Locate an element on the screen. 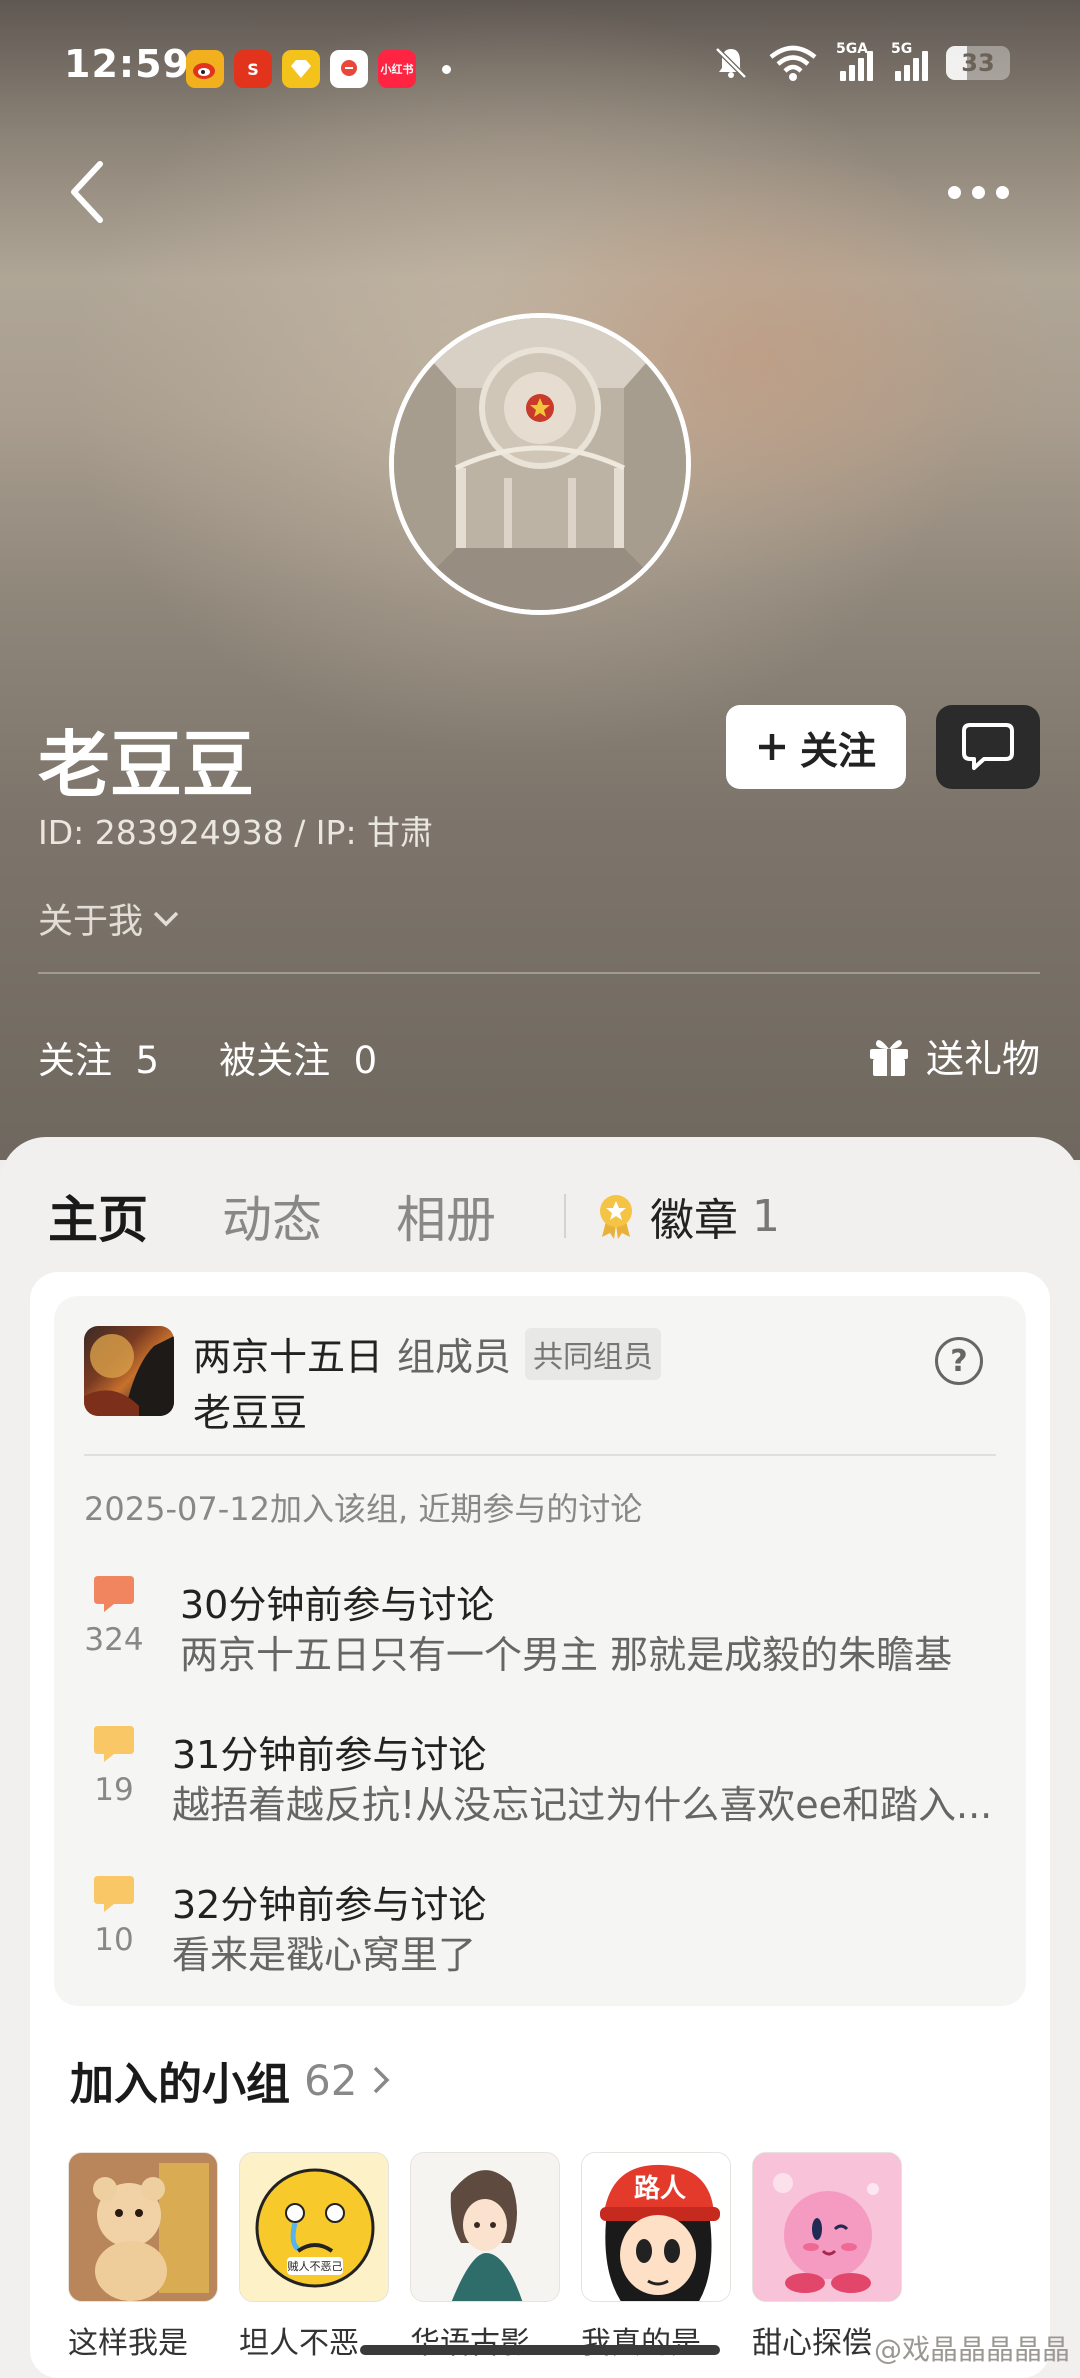 The height and width of the screenshot is (2378, 1080). joined-groups-header: 加入的小组 62 is located at coordinates (230, 2080).